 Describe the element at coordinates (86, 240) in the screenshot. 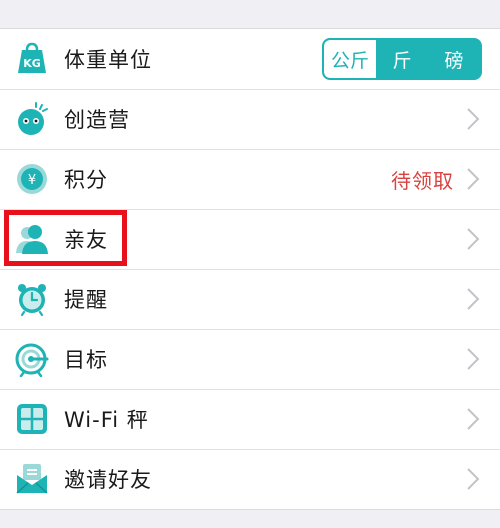

I see `friends-label: 亲友` at that location.